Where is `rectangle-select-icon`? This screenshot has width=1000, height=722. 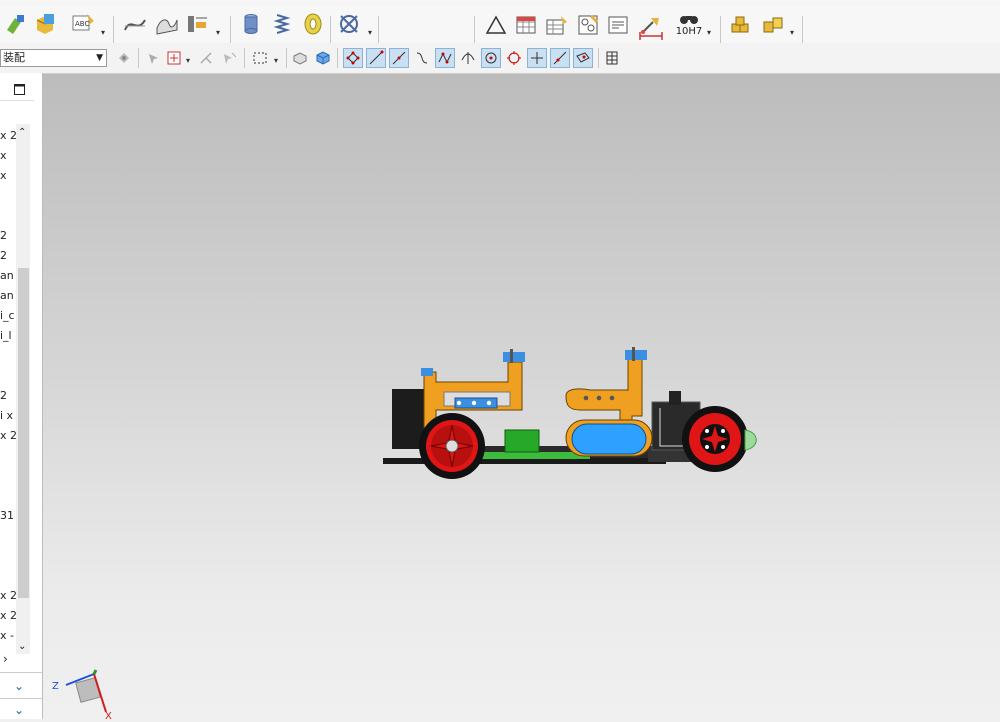 rectangle-select-icon is located at coordinates (260, 58).